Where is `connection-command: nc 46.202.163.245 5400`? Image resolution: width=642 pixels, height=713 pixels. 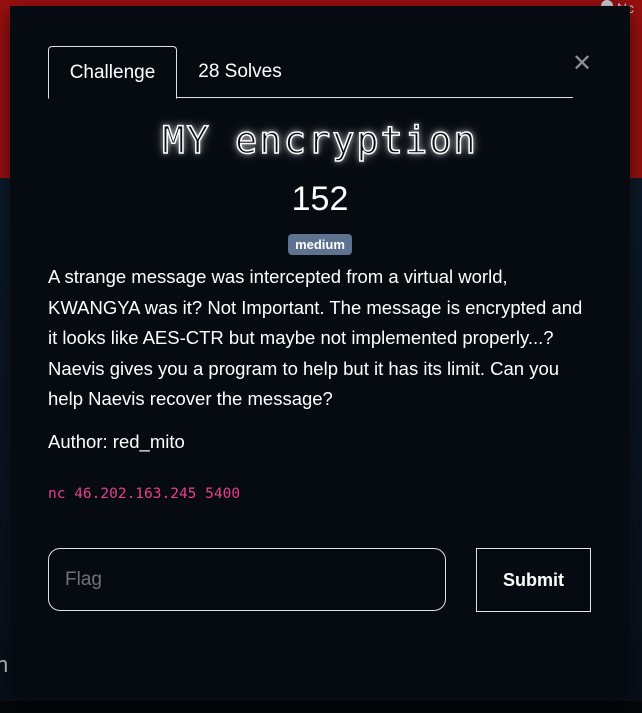
connection-command: nc 46.202.163.245 5400 is located at coordinates (144, 494).